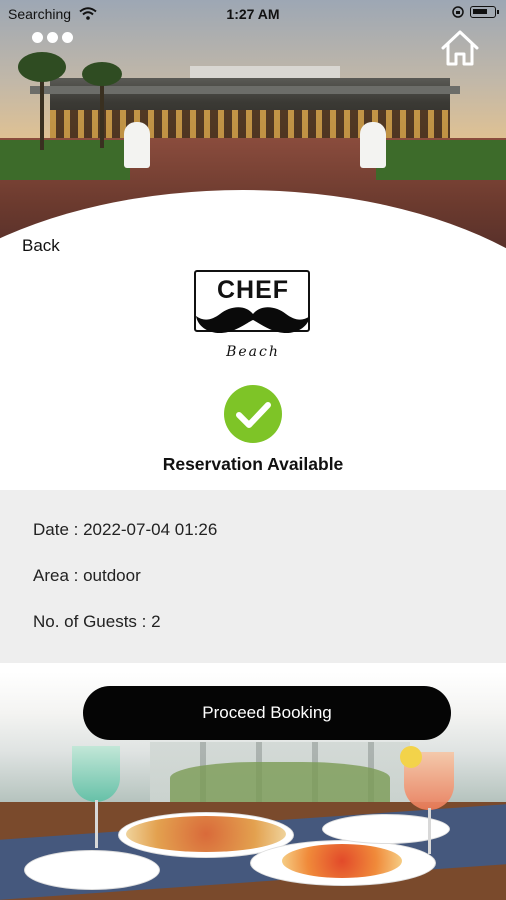 The width and height of the screenshot is (506, 900). Describe the element at coordinates (52, 37) in the screenshot. I see `more-dots-icon` at that location.